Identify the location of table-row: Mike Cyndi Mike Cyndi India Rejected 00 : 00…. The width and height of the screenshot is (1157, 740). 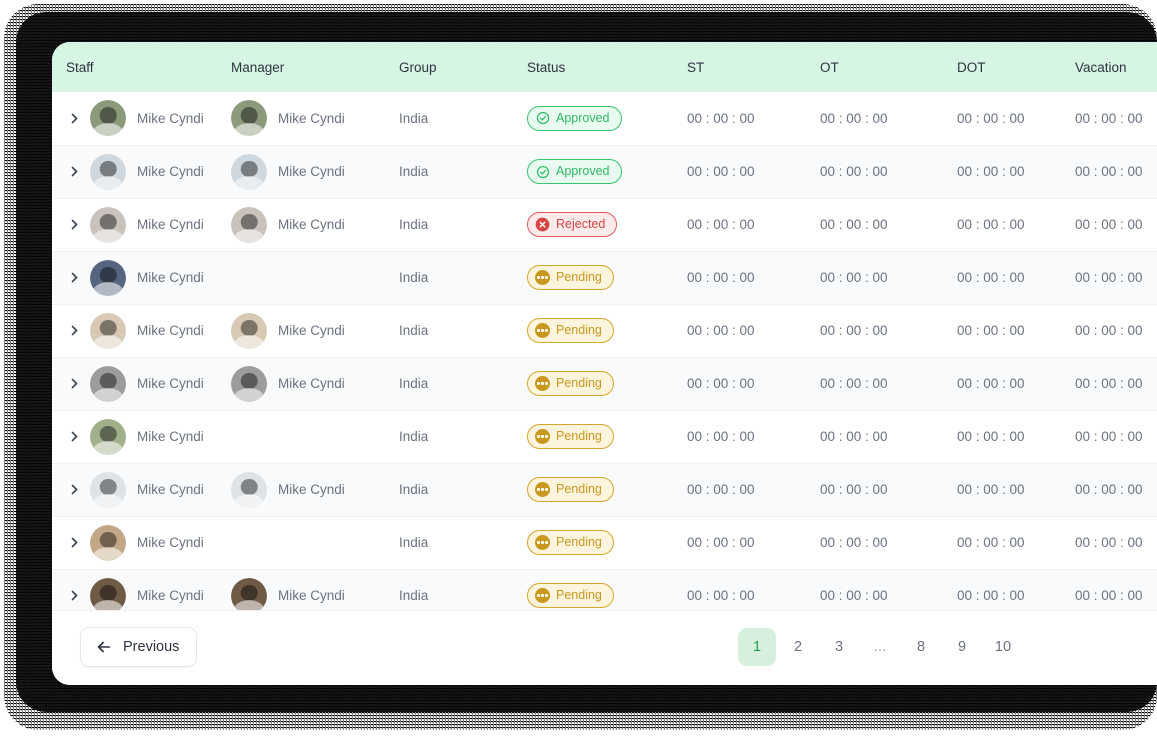
(604, 224).